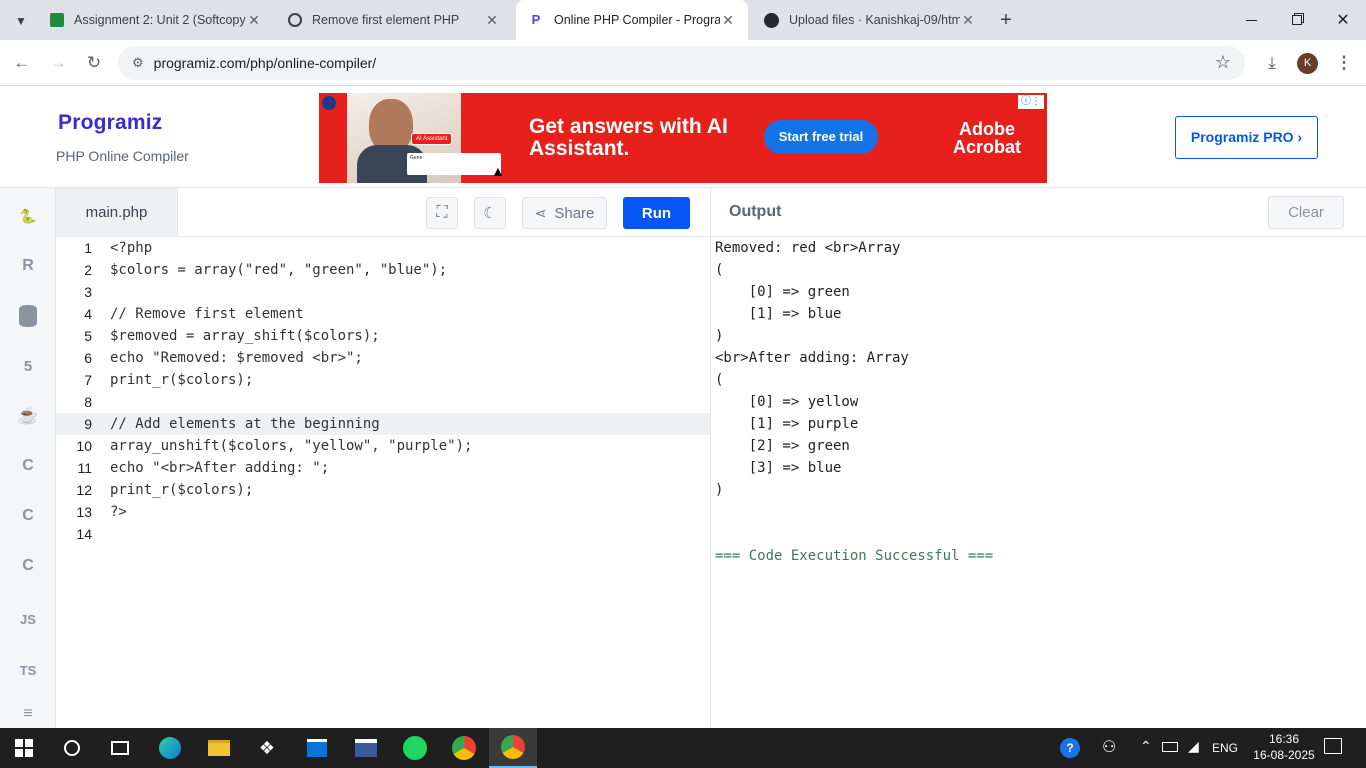 This screenshot has height=768, width=1366. What do you see at coordinates (1284, 747) in the screenshot?
I see `clock: 16:36 16-08-2025` at bounding box center [1284, 747].